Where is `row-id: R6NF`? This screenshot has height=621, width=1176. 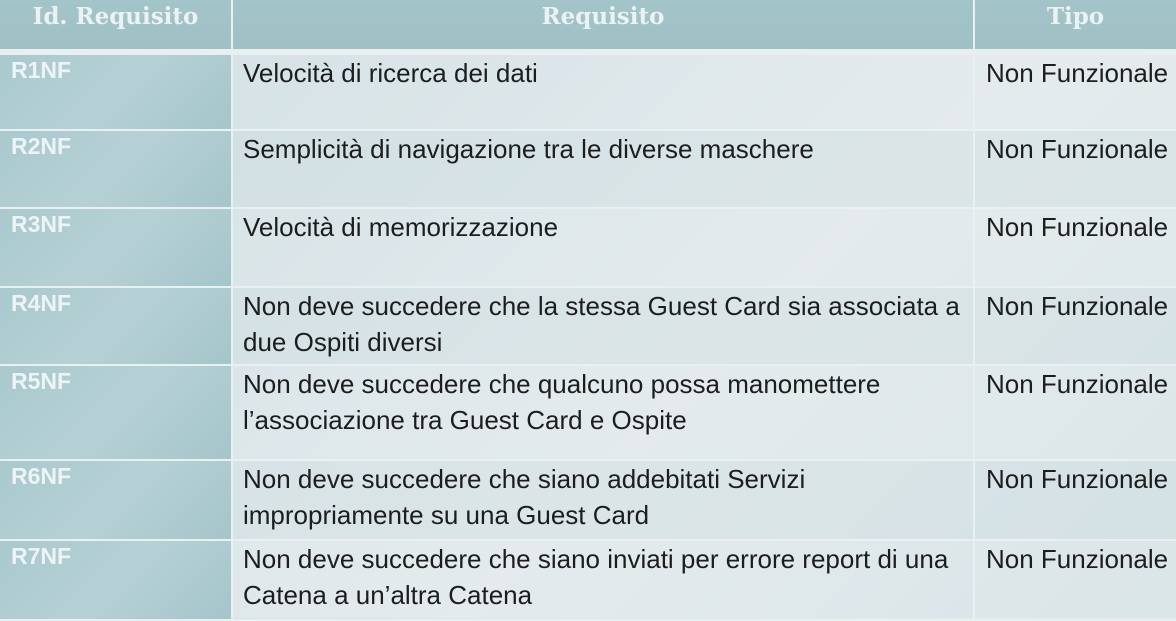
row-id: R6NF is located at coordinates (116, 500).